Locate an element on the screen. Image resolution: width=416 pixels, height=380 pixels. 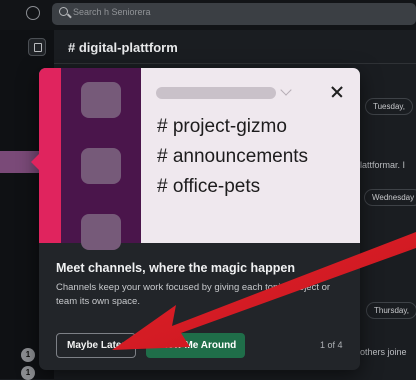
close-icon is located at coordinates (337, 92).